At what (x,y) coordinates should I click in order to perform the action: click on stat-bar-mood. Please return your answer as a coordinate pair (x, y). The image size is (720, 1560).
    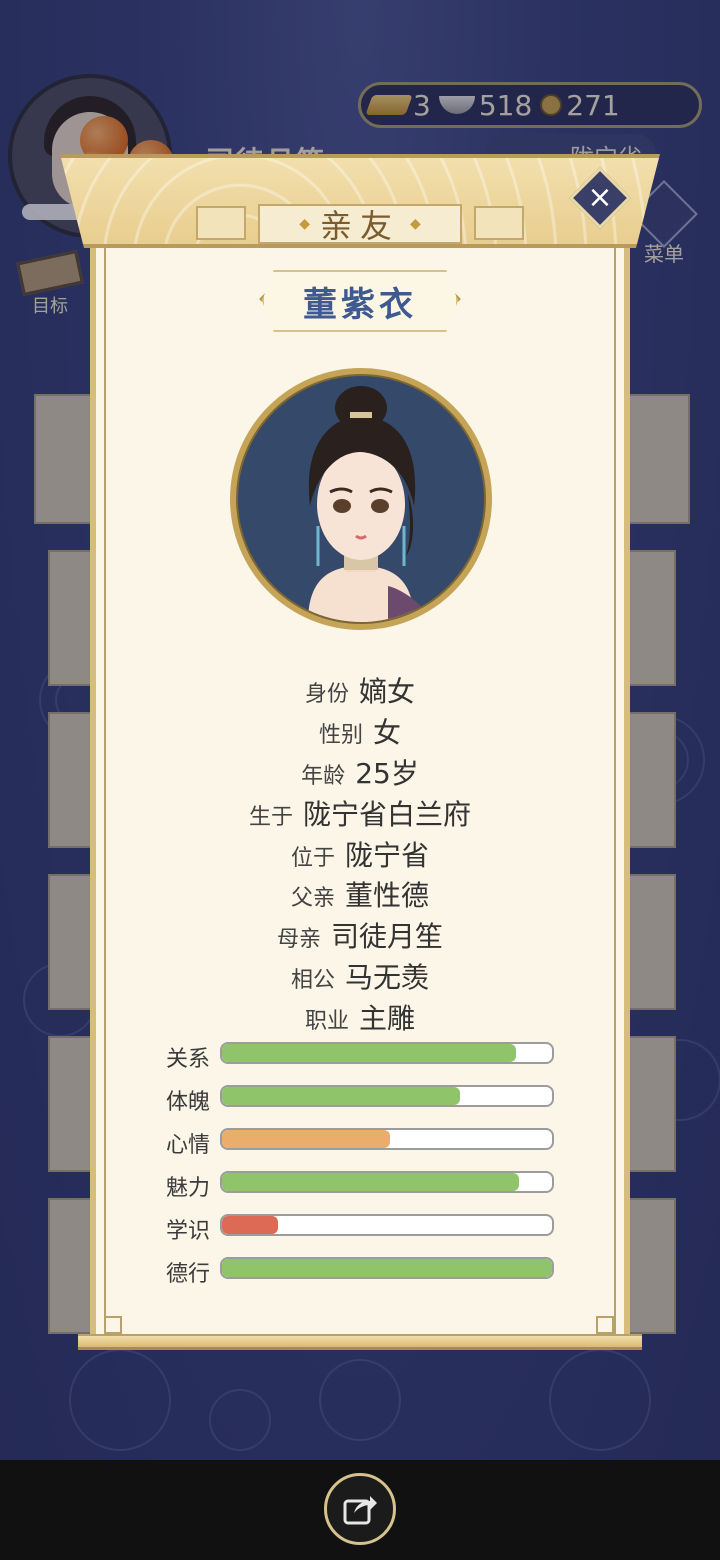
    Looking at the image, I should click on (387, 1139).